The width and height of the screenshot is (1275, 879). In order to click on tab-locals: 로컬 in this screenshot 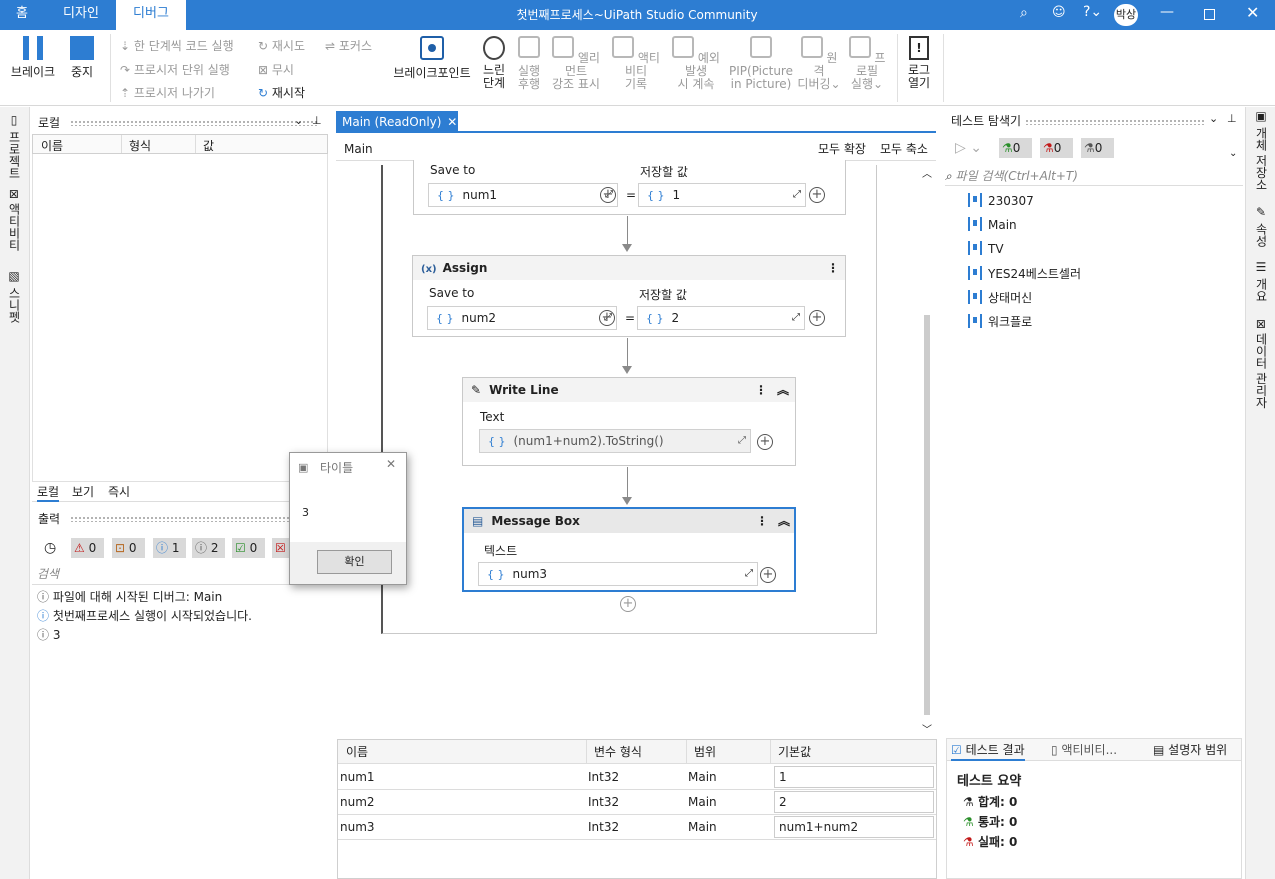, I will do `click(48, 492)`.